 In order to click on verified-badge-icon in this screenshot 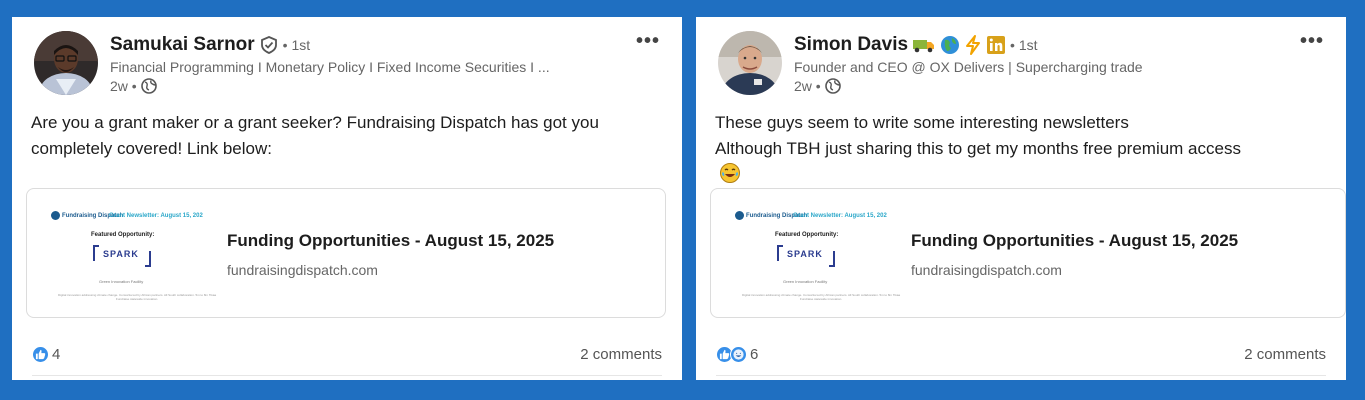, I will do `click(269, 45)`.